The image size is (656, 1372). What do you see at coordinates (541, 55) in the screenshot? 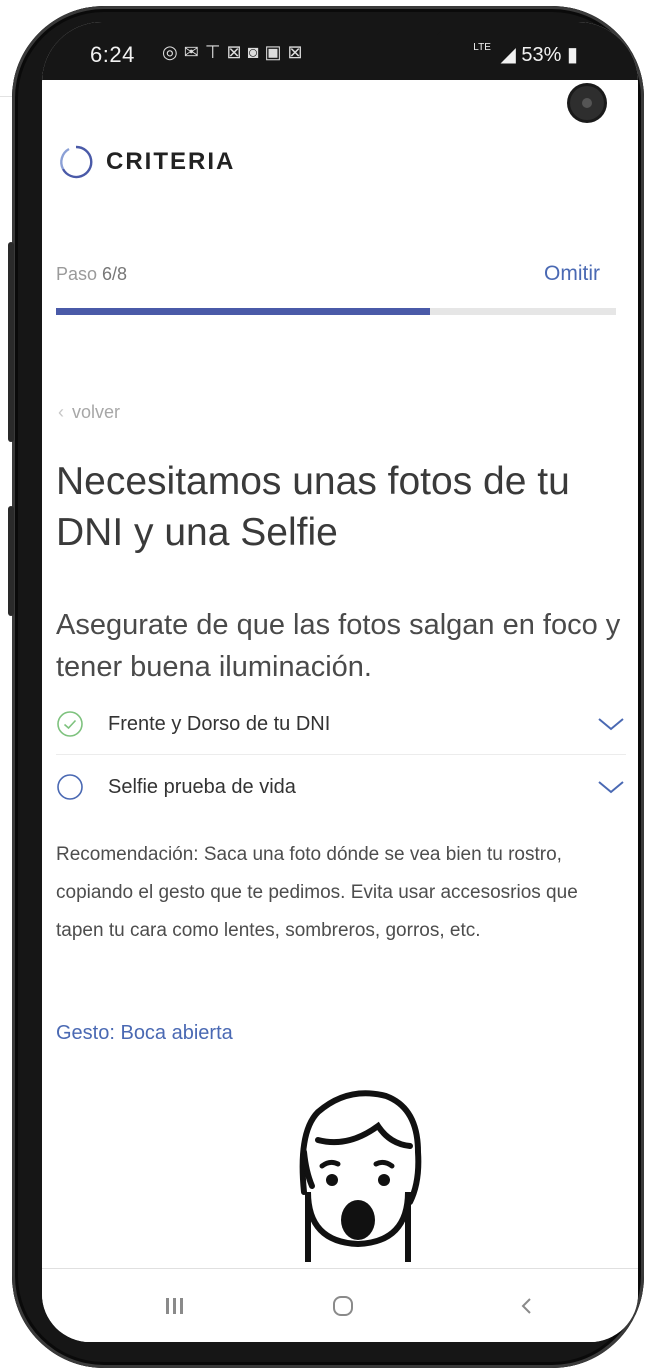
I see `battery-percent: 53%` at bounding box center [541, 55].